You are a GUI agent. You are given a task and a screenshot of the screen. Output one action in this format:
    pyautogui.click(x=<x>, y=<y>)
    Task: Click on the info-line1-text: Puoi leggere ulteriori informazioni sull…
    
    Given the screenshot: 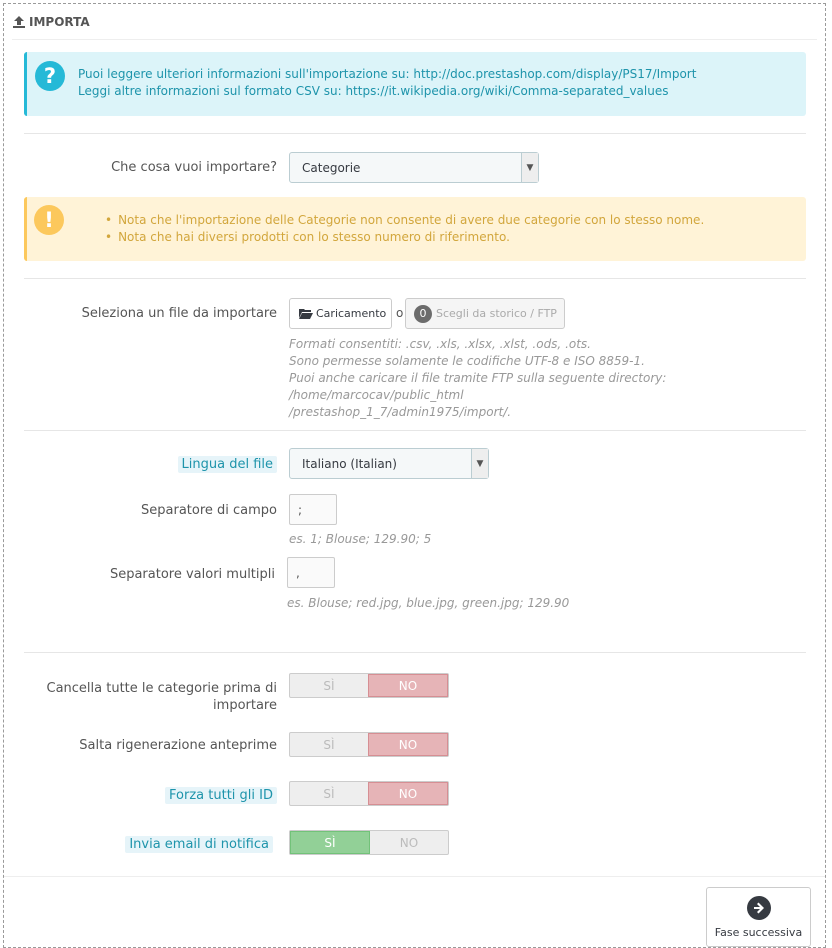 What is the action you would take?
    pyautogui.click(x=244, y=74)
    